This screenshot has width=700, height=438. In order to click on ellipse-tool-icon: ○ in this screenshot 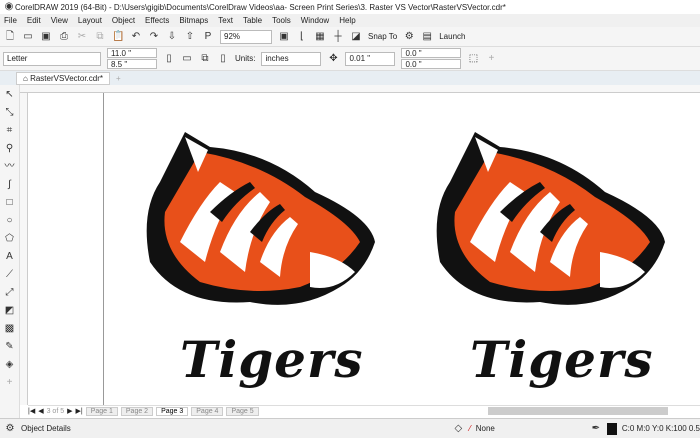, I will do `click(10, 221)`.